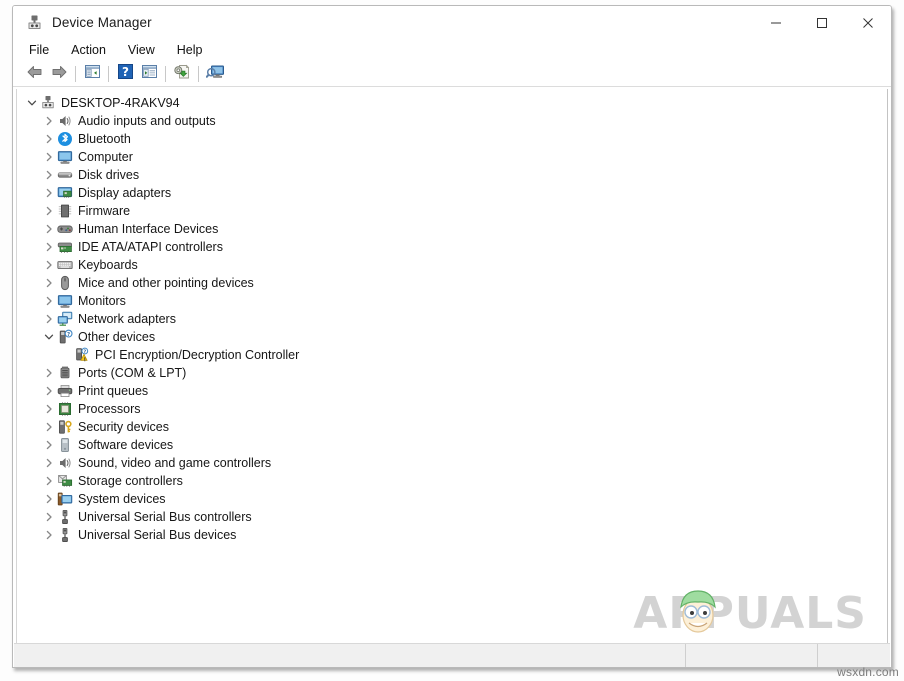 This screenshot has width=904, height=681. What do you see at coordinates (452, 445) in the screenshot?
I see `tree-item-software-devices: Software devices` at bounding box center [452, 445].